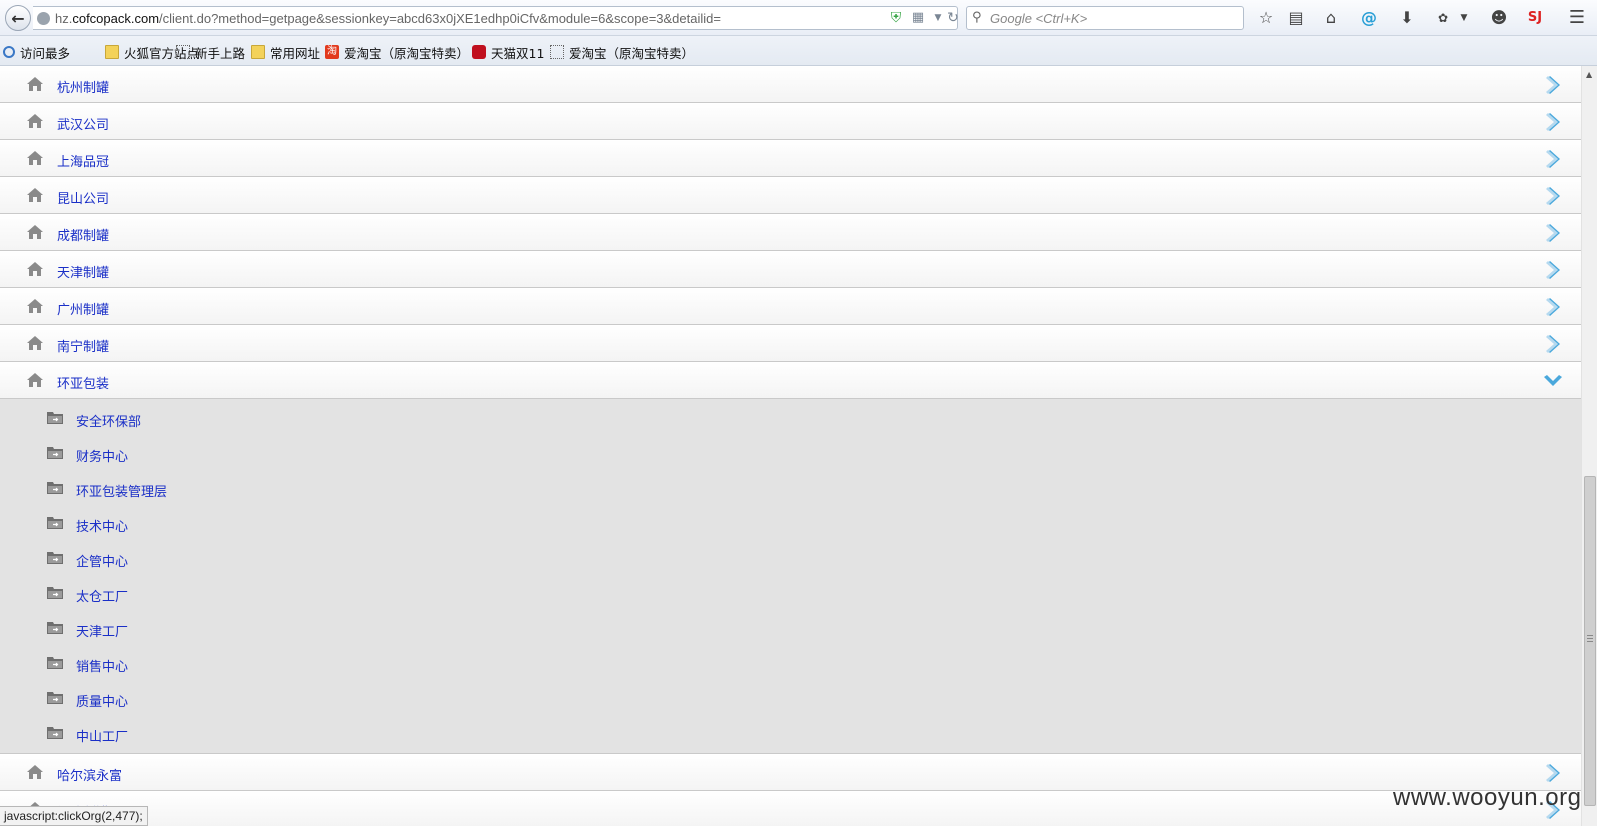 Image resolution: width=1597 pixels, height=826 pixels. What do you see at coordinates (790, 733) in the screenshot?
I see `department-row: 中山工厂` at bounding box center [790, 733].